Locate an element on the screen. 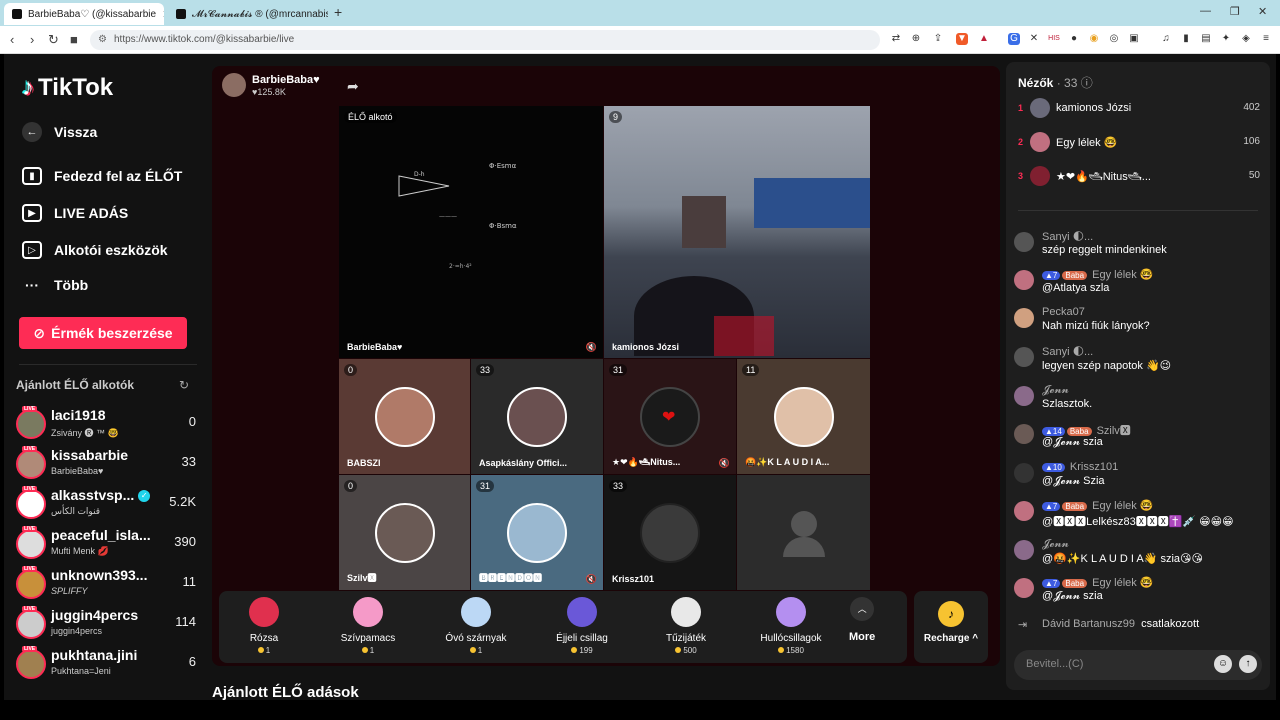 This screenshot has height=720, width=1280. site-info-icon: ⚙ is located at coordinates (102, 39).